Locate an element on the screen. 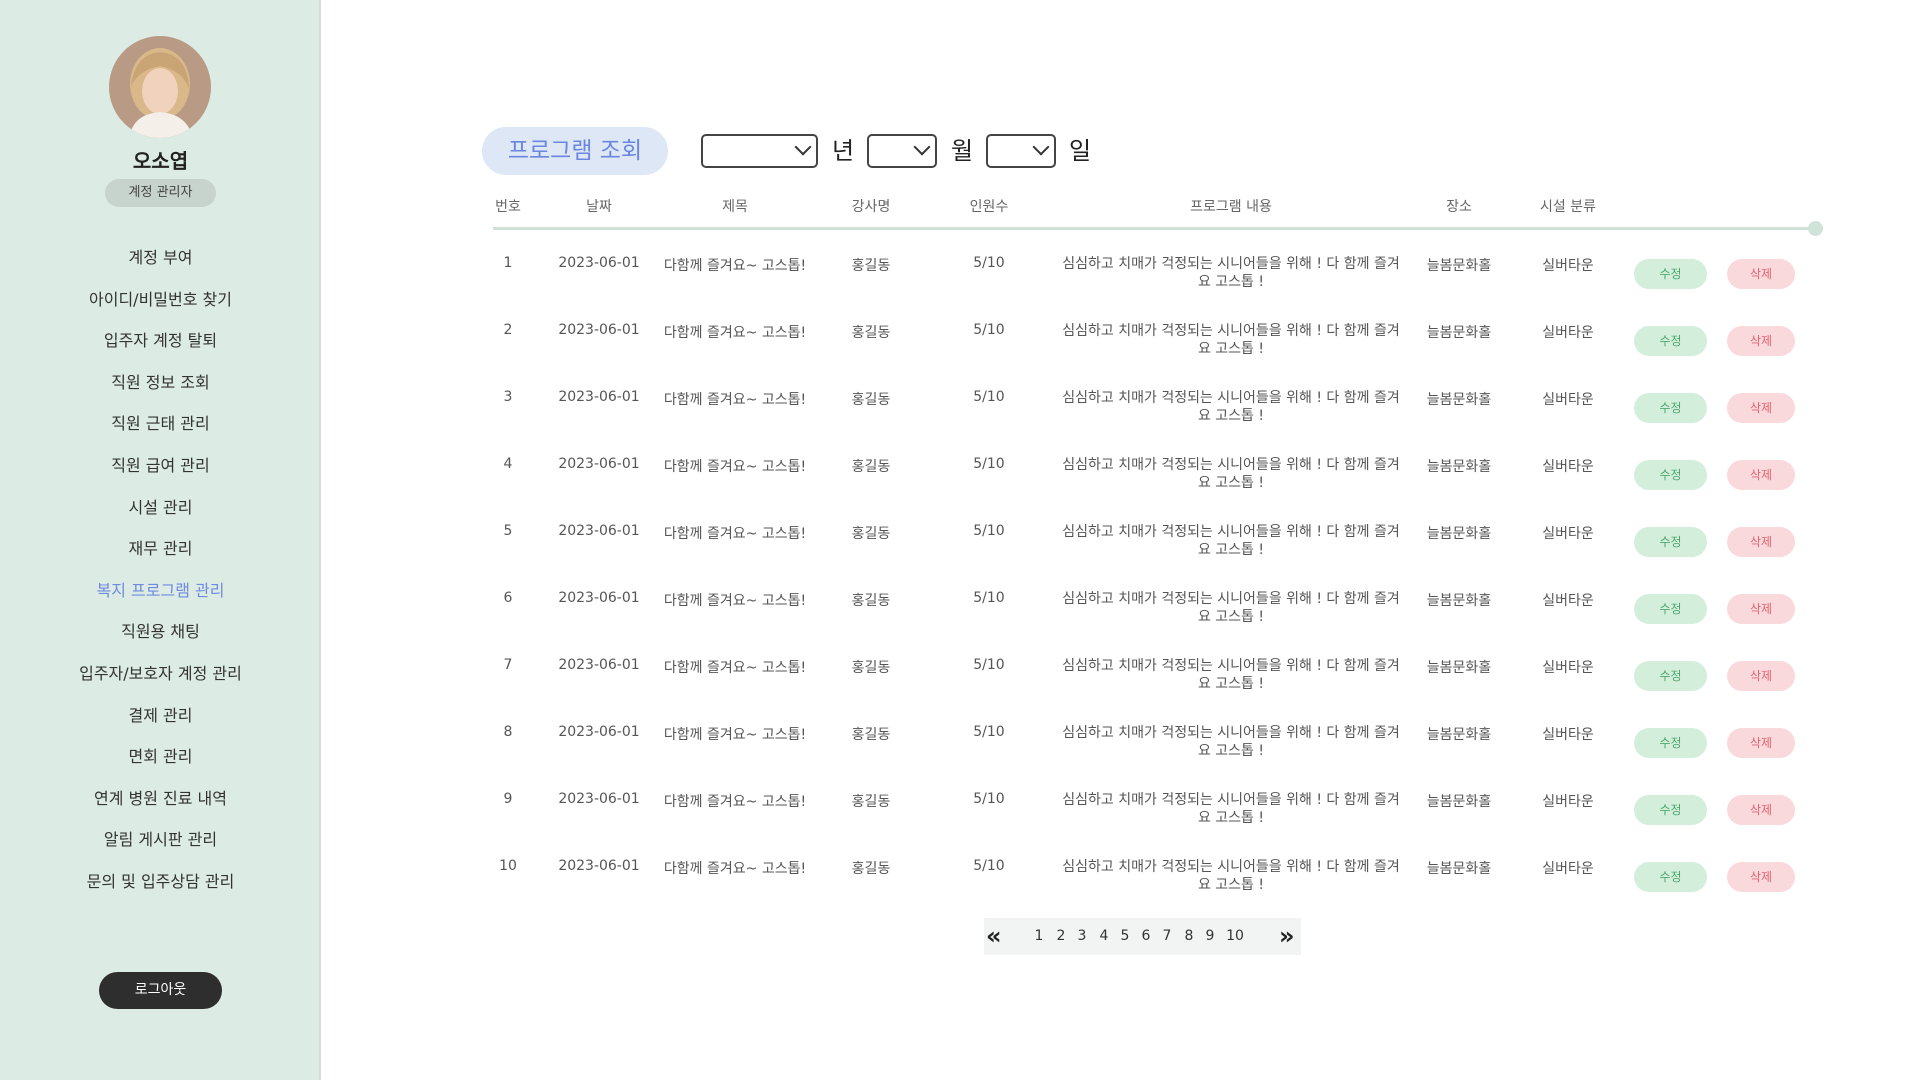 The width and height of the screenshot is (1920, 1080). page-number-3: 3 is located at coordinates (1082, 936).